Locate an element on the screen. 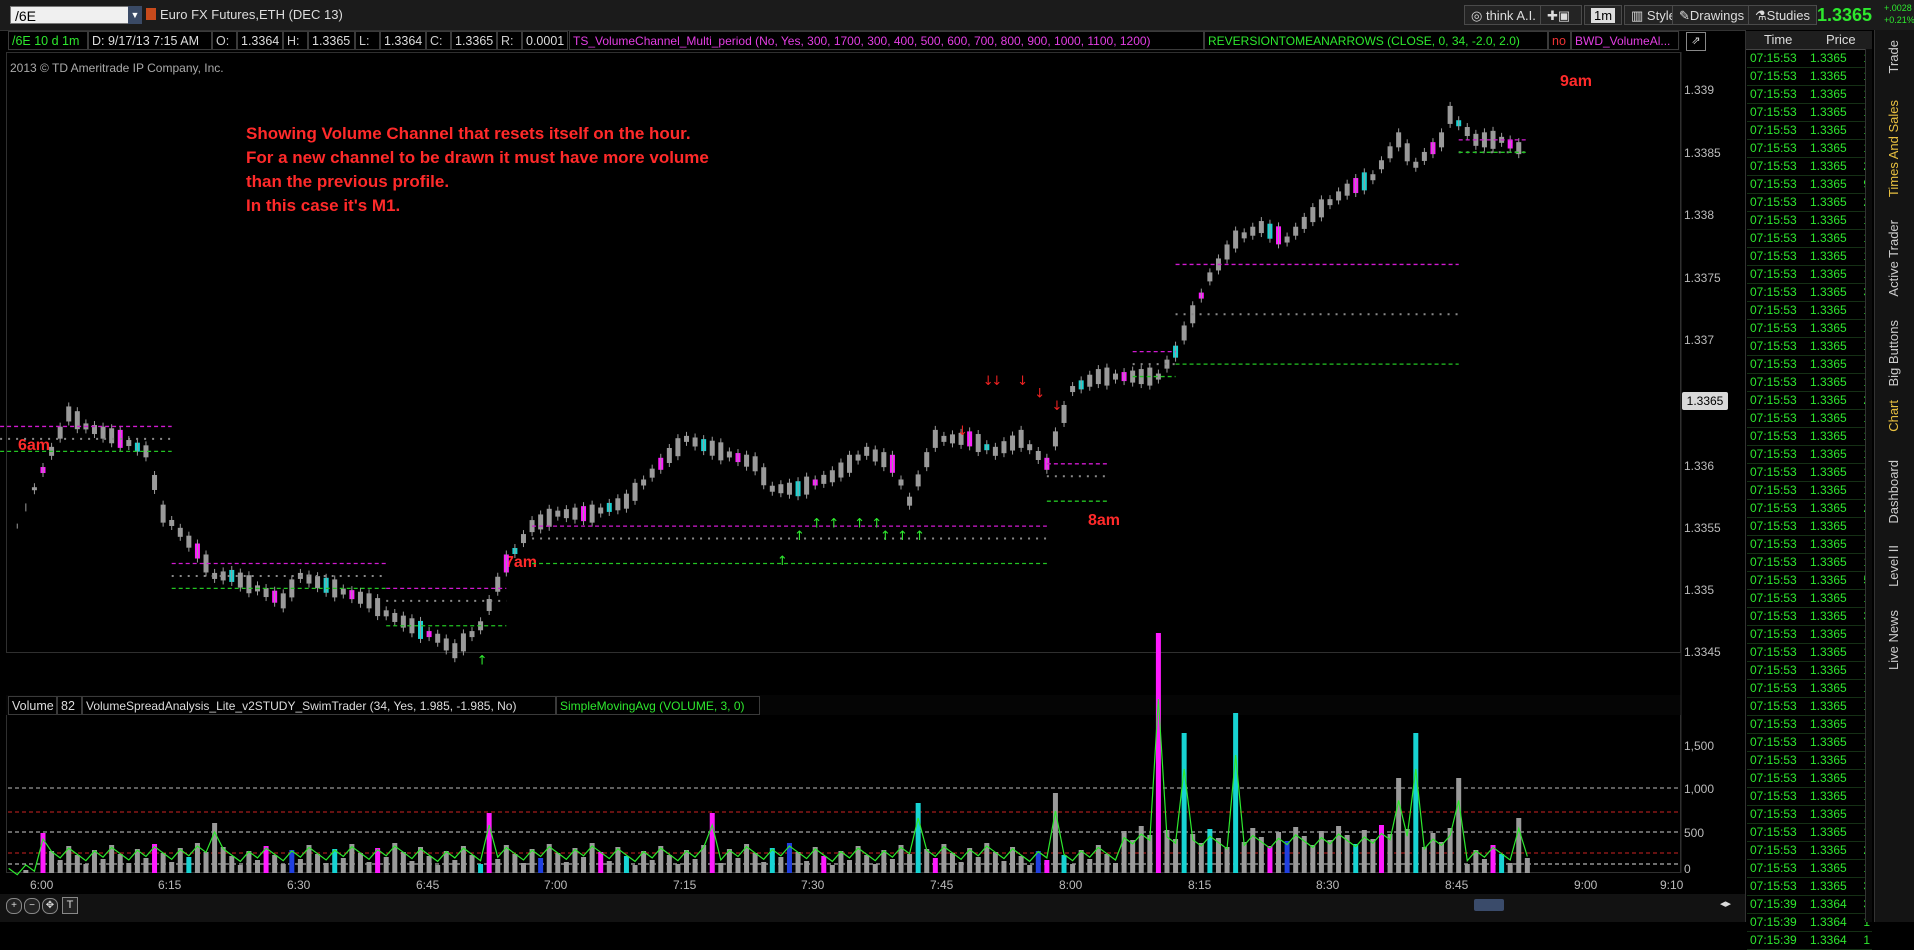 The image size is (1914, 950). side-tab-big-buttons: Big Buttons is located at coordinates (1893, 353).